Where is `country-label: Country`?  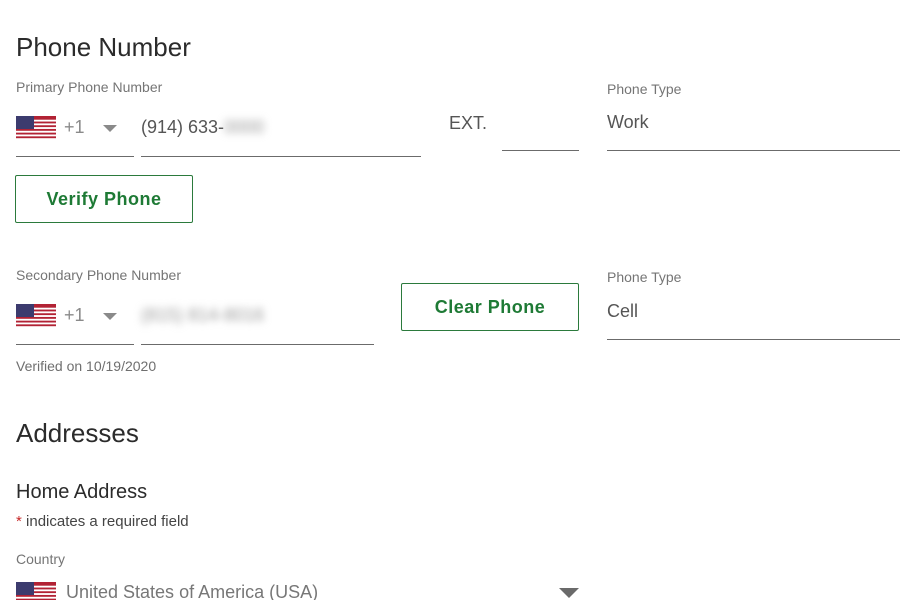 country-label: Country is located at coordinates (41, 559).